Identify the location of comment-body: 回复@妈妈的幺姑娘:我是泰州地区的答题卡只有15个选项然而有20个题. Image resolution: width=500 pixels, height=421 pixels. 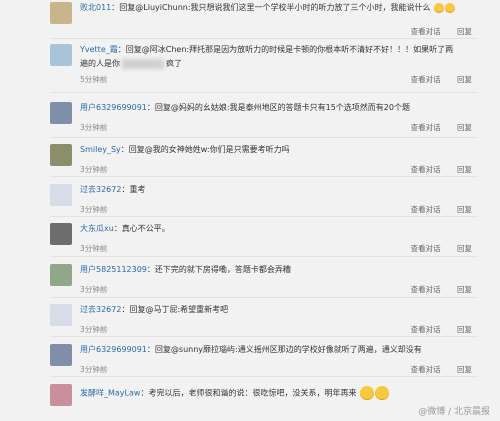
(282, 107).